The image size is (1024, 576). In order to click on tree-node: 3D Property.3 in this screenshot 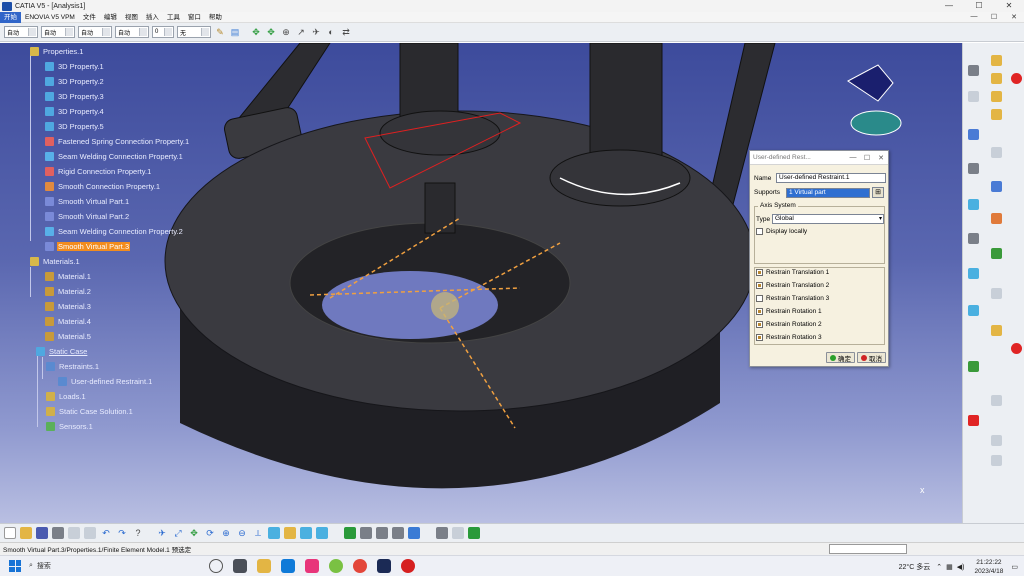, I will do `click(75, 96)`.